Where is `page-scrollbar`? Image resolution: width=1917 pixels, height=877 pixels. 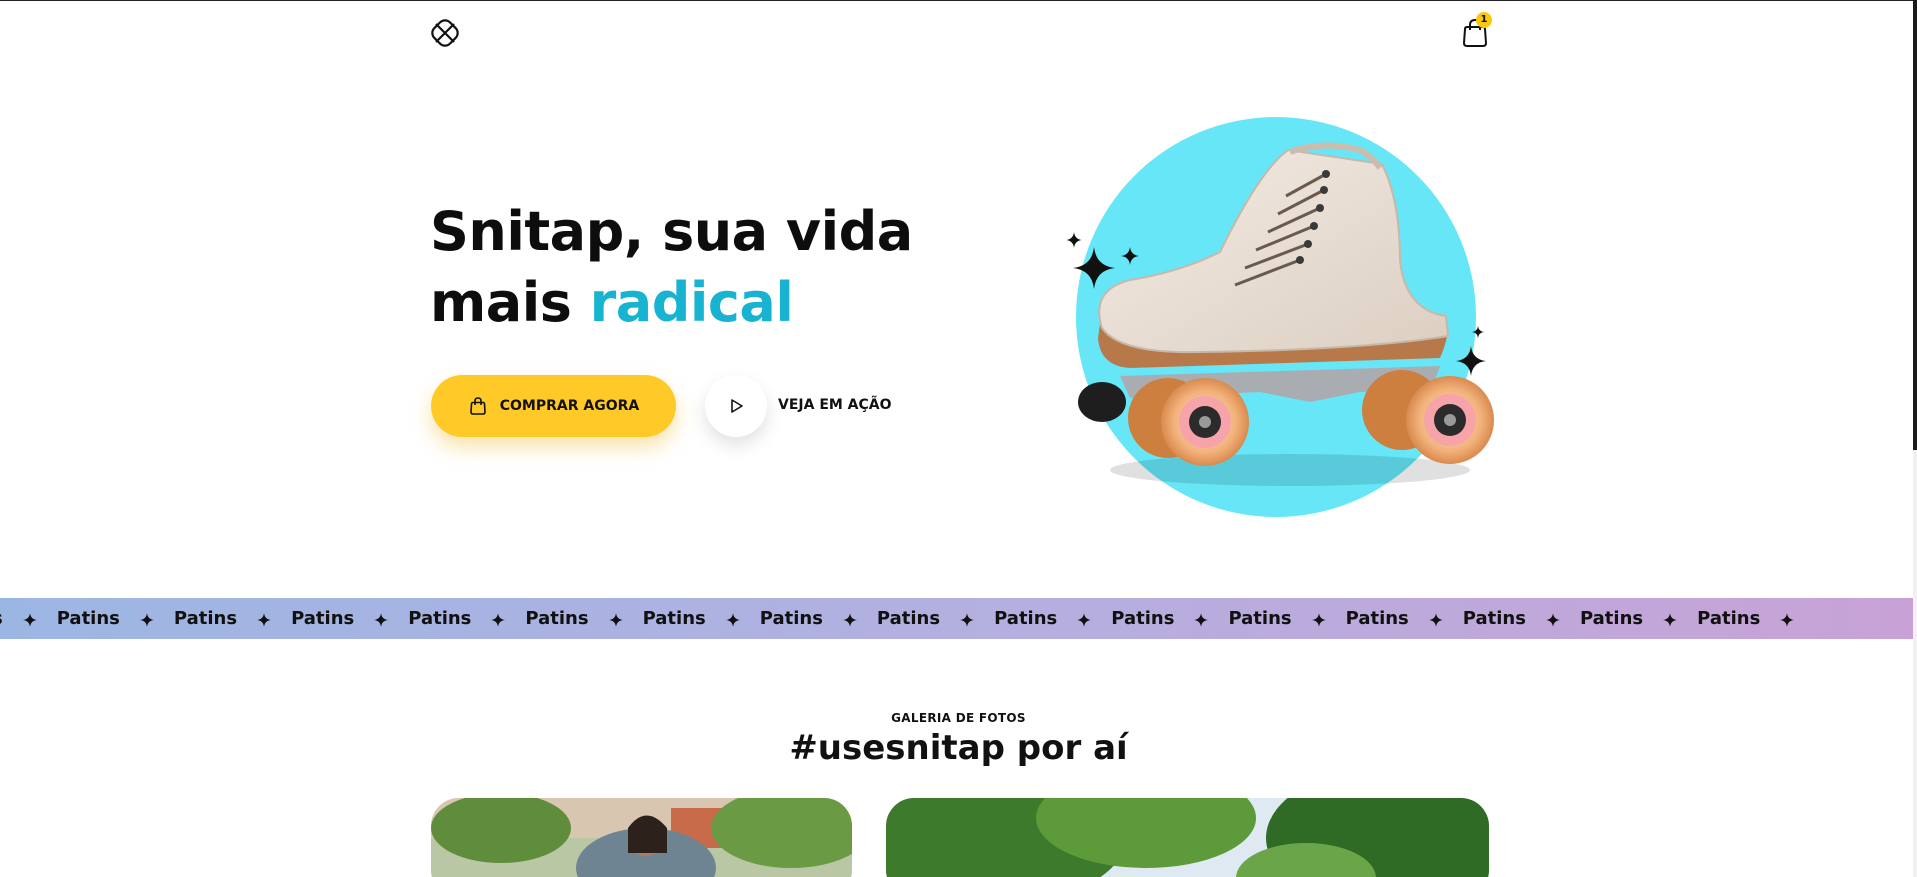
page-scrollbar is located at coordinates (1915, 438).